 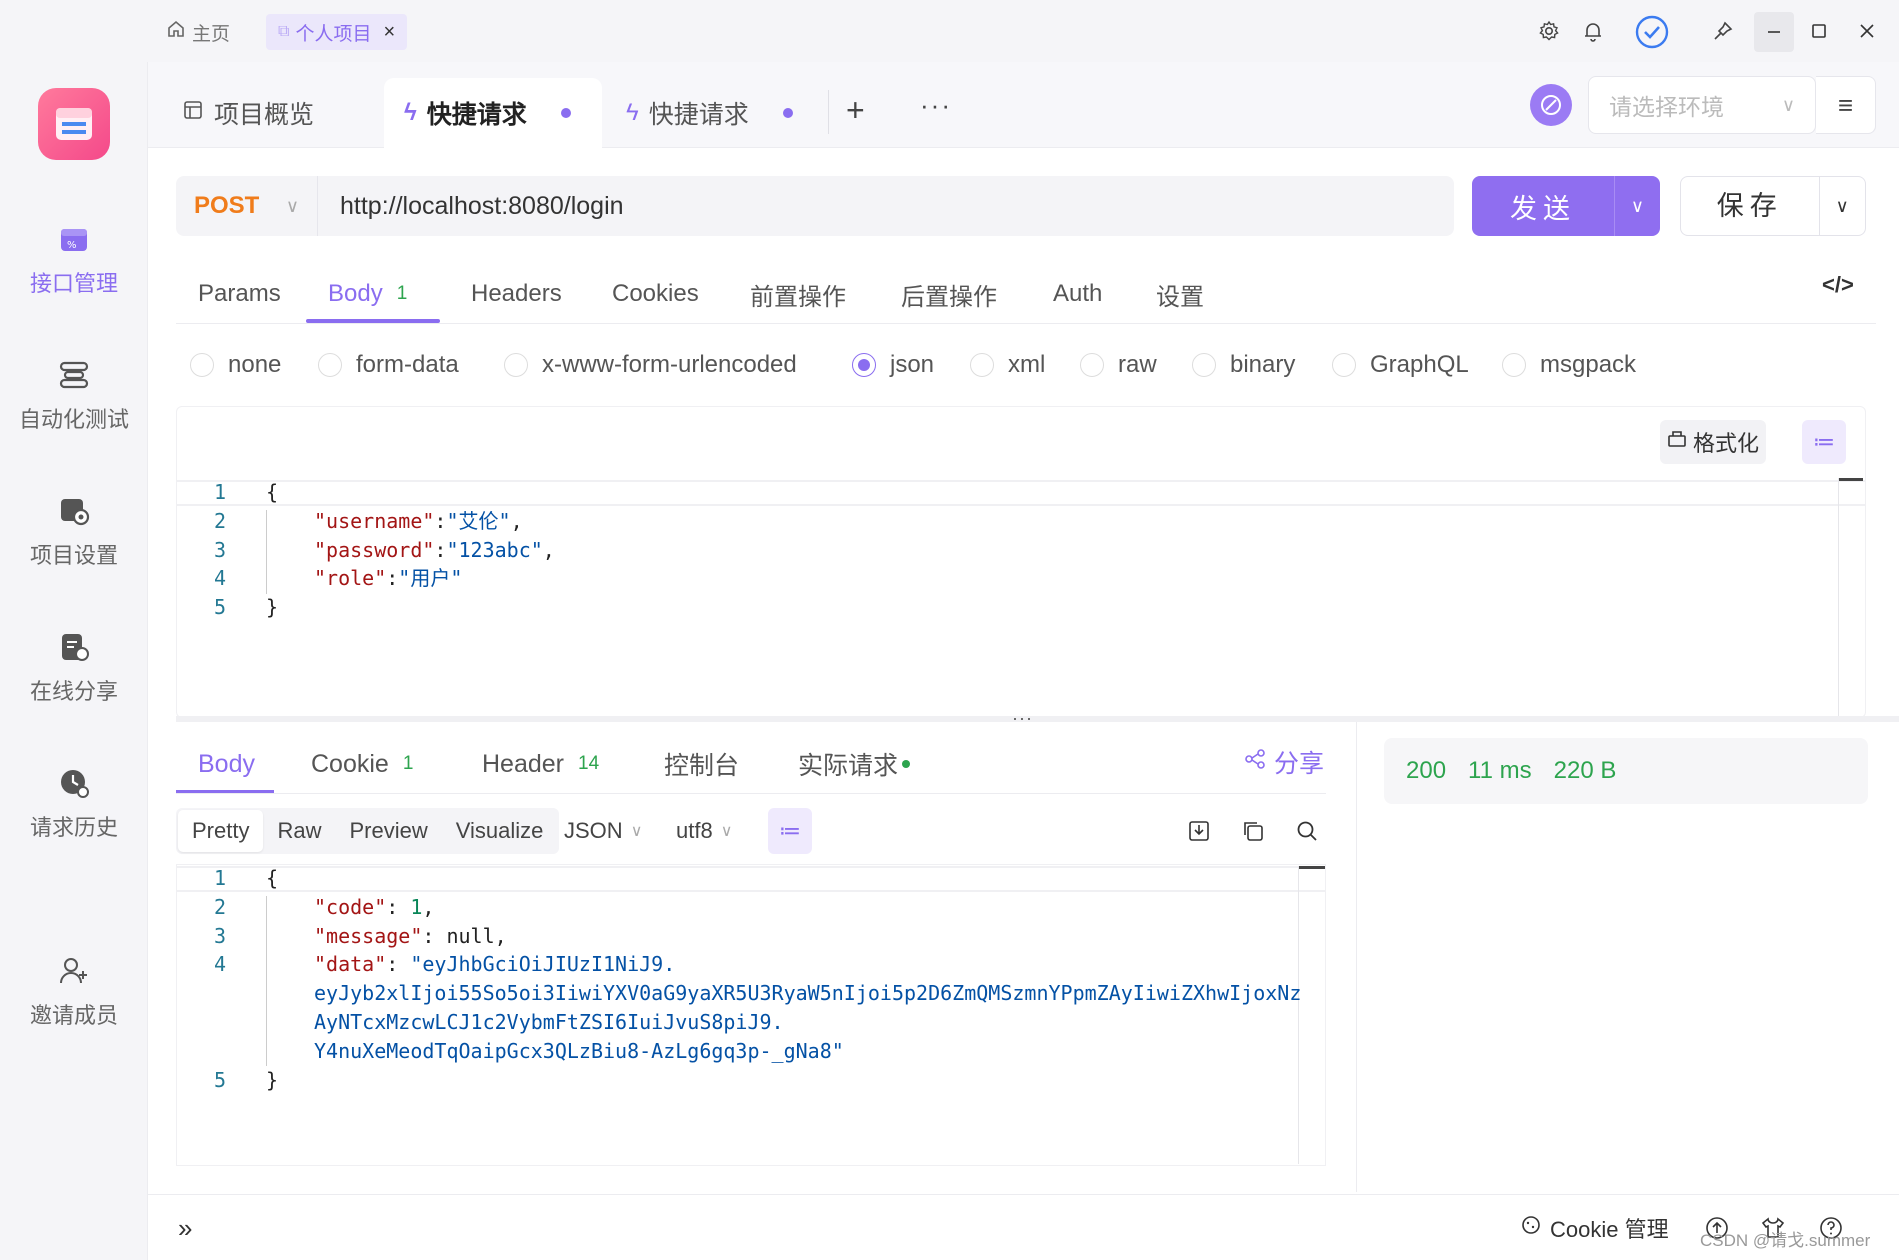 I want to click on tab-auth: Auth, so click(x=1077, y=294).